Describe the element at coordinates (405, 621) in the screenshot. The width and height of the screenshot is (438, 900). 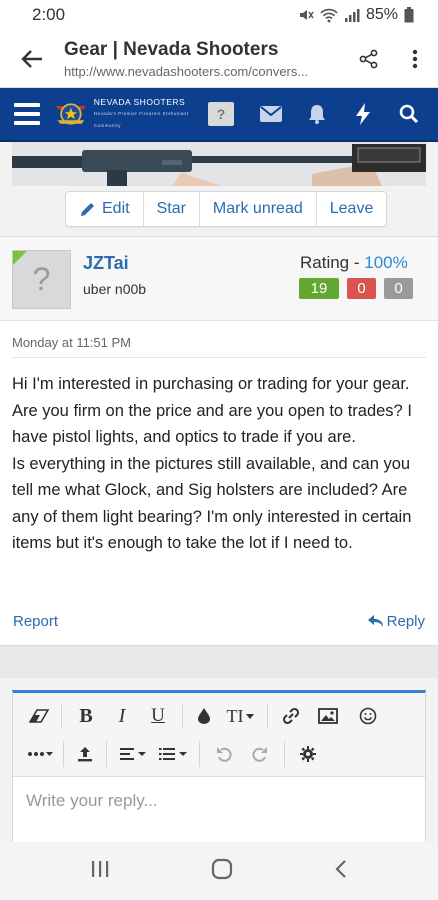
I see `reply-label: Reply` at that location.